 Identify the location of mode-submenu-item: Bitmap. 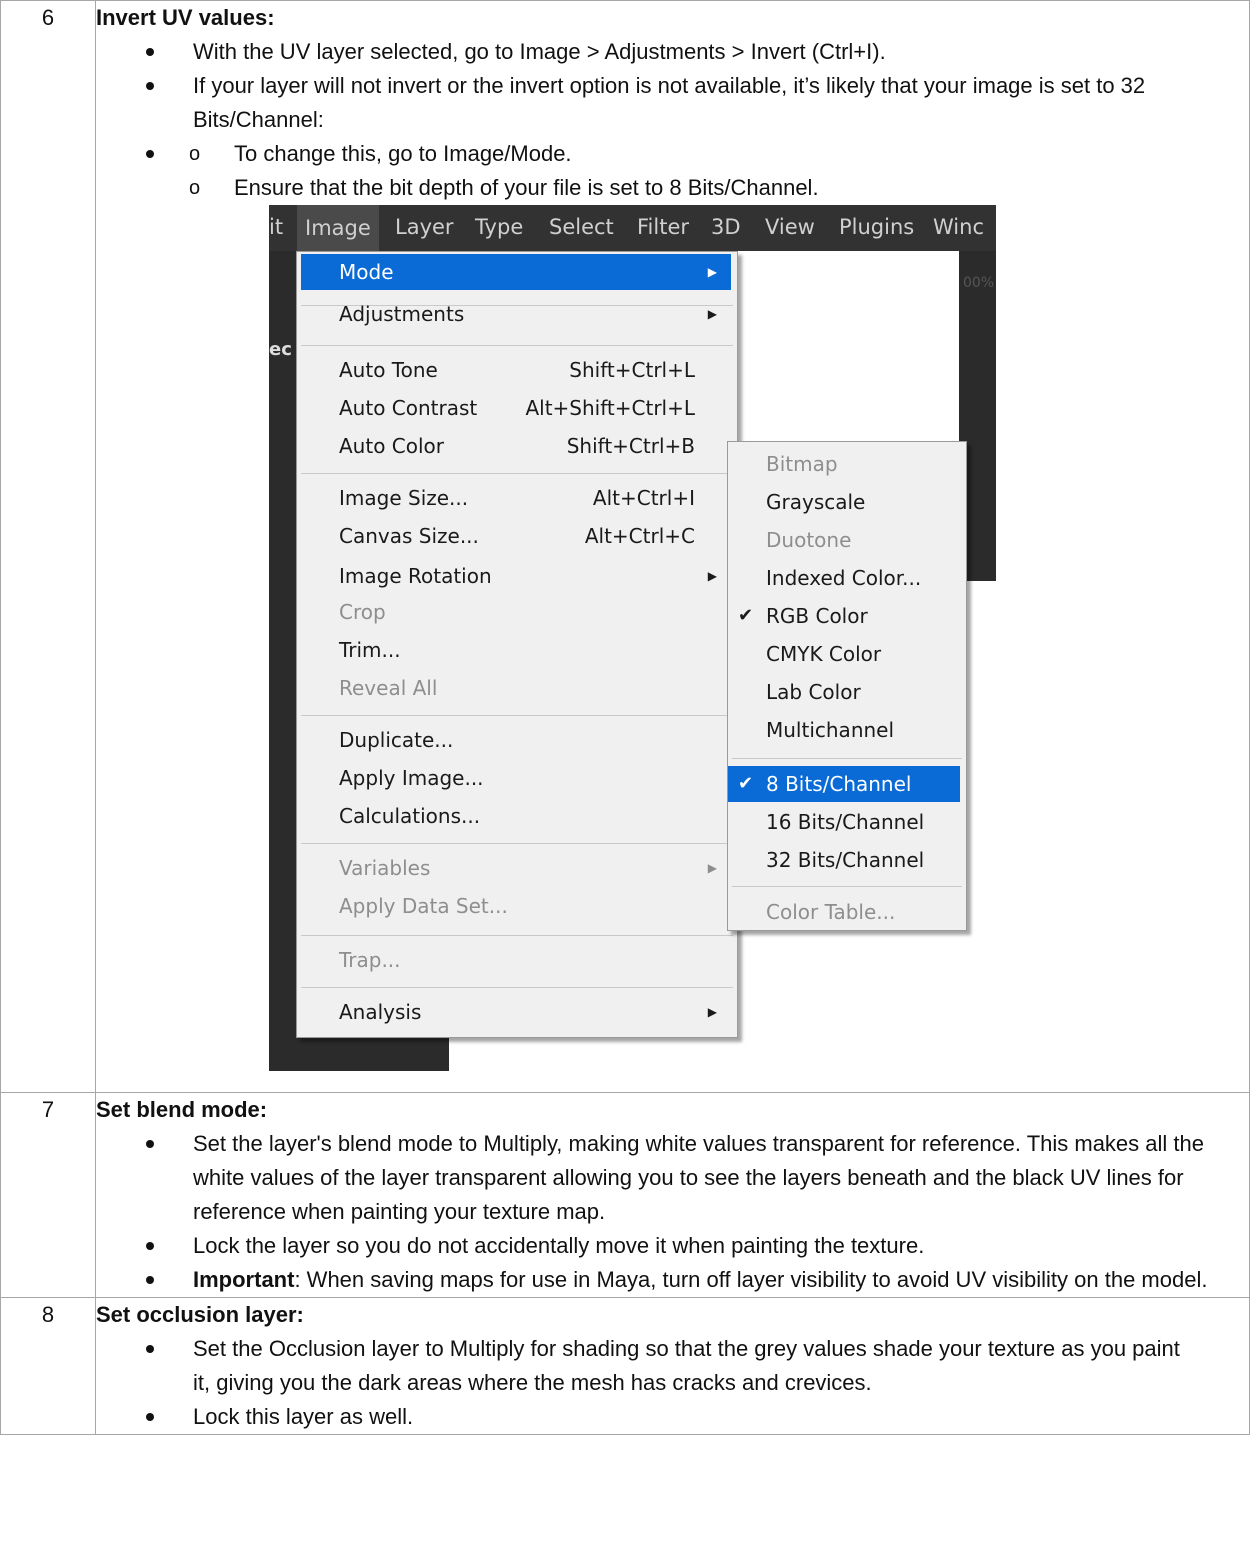
(844, 464).